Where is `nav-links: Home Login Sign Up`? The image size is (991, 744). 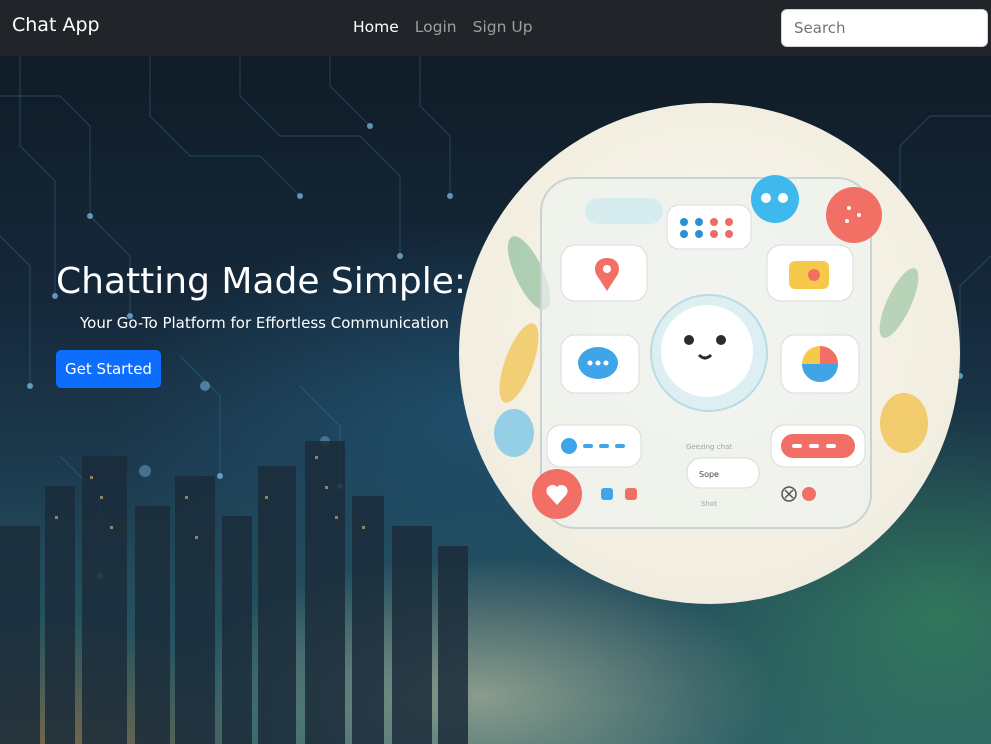
nav-links: Home Login Sign Up is located at coordinates (443, 27).